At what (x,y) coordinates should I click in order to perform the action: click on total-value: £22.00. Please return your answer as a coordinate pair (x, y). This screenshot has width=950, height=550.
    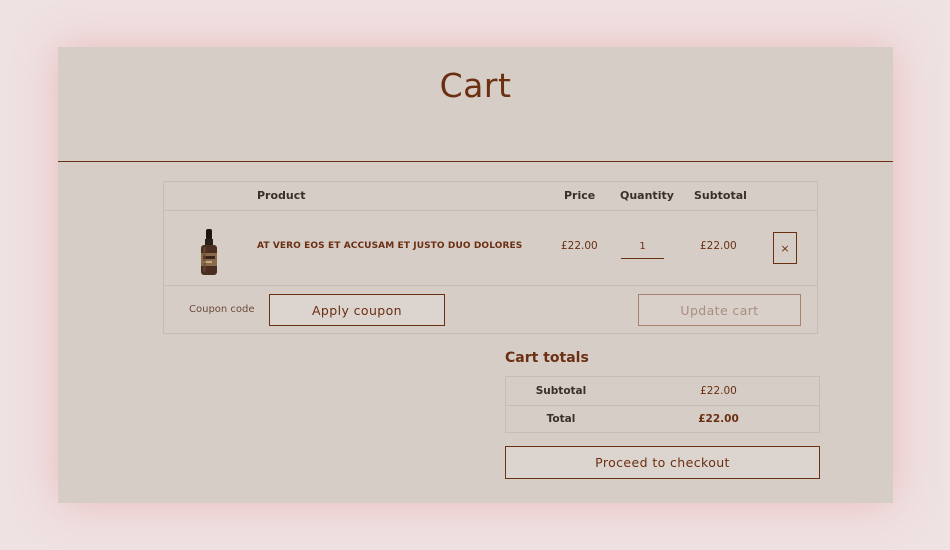
    Looking at the image, I should click on (718, 419).